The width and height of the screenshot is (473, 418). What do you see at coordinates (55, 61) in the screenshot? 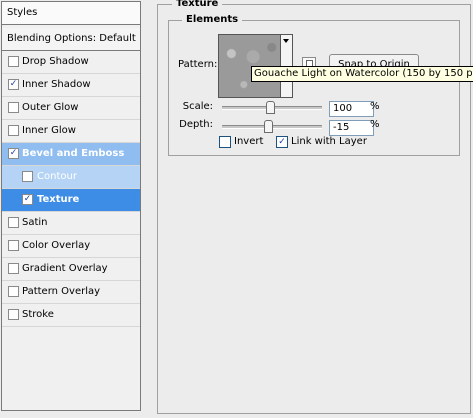
I see `style-item-label: Drop Shadow` at bounding box center [55, 61].